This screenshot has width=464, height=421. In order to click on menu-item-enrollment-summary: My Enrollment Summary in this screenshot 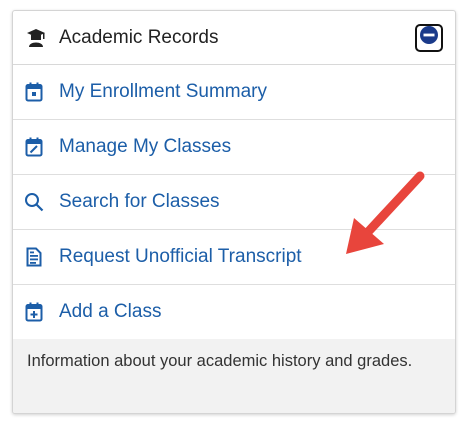, I will do `click(234, 92)`.